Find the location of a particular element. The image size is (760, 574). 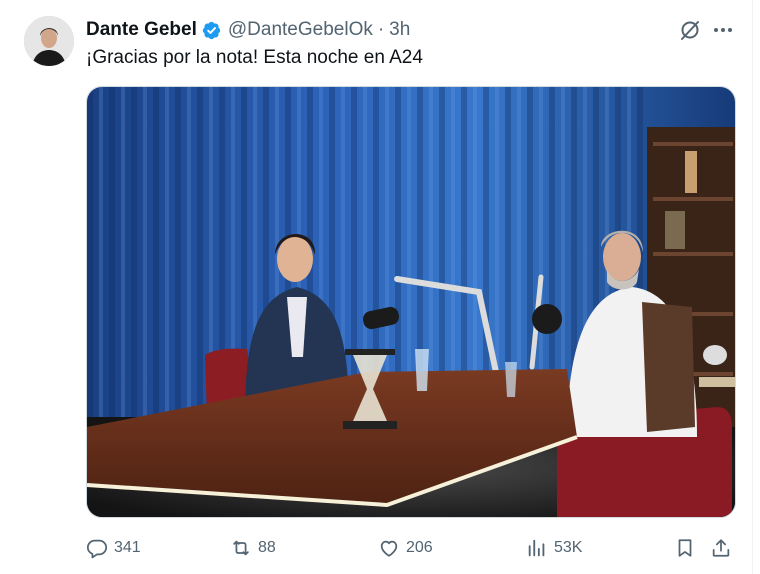

share-icon is located at coordinates (721, 548).